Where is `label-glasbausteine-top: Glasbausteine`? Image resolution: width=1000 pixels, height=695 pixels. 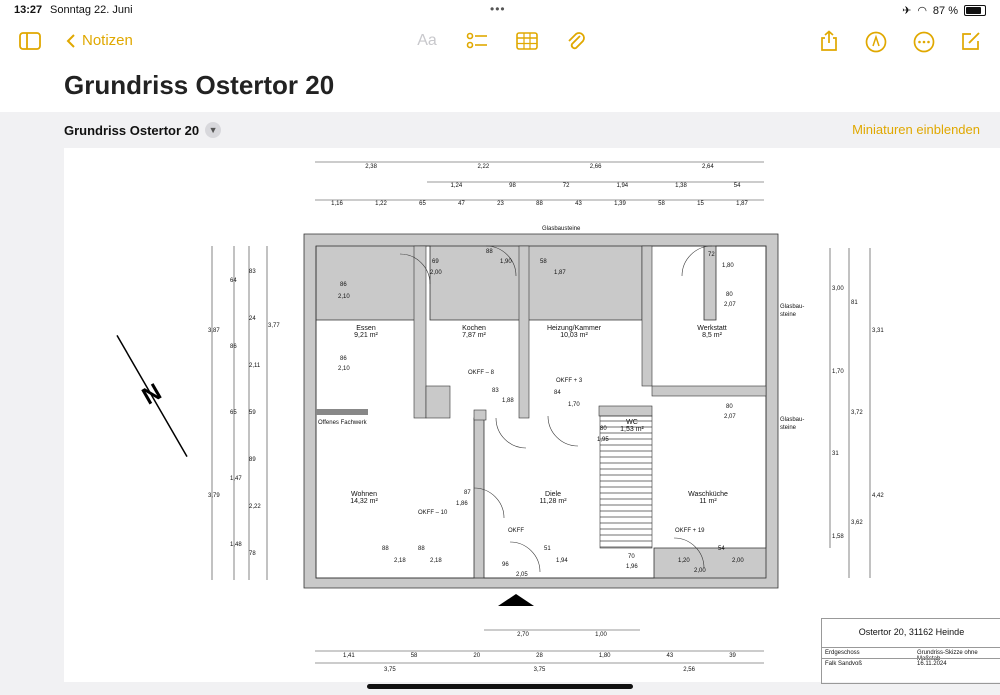
label-glasbausteine-top: Glasbausteine is located at coordinates (561, 229).